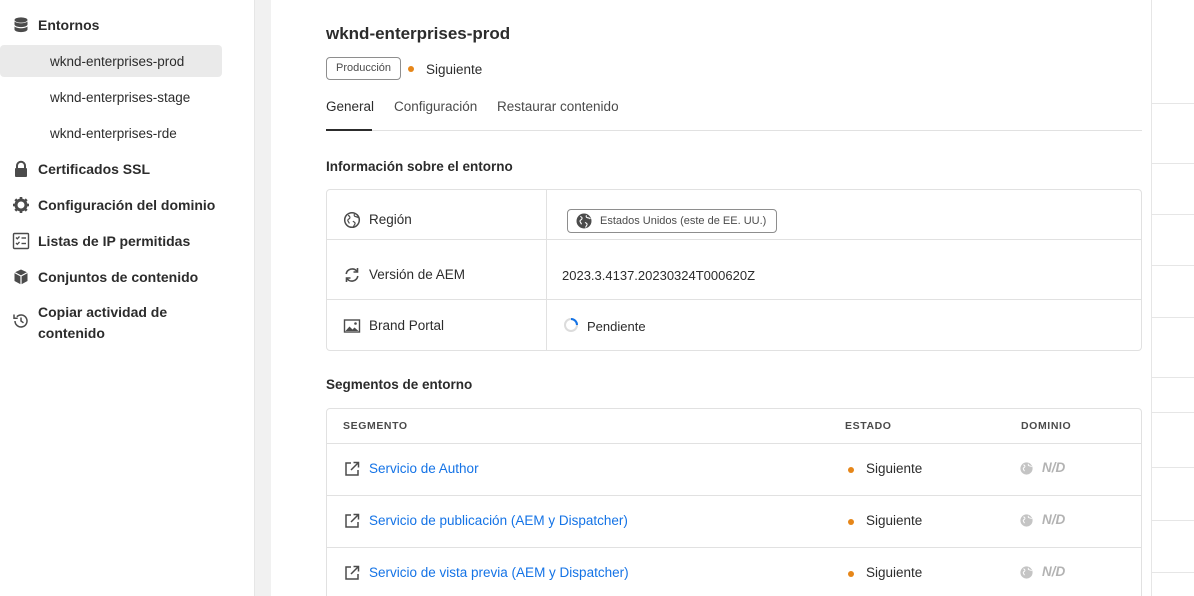 This screenshot has height=596, width=1194. I want to click on image-icon, so click(352, 326).